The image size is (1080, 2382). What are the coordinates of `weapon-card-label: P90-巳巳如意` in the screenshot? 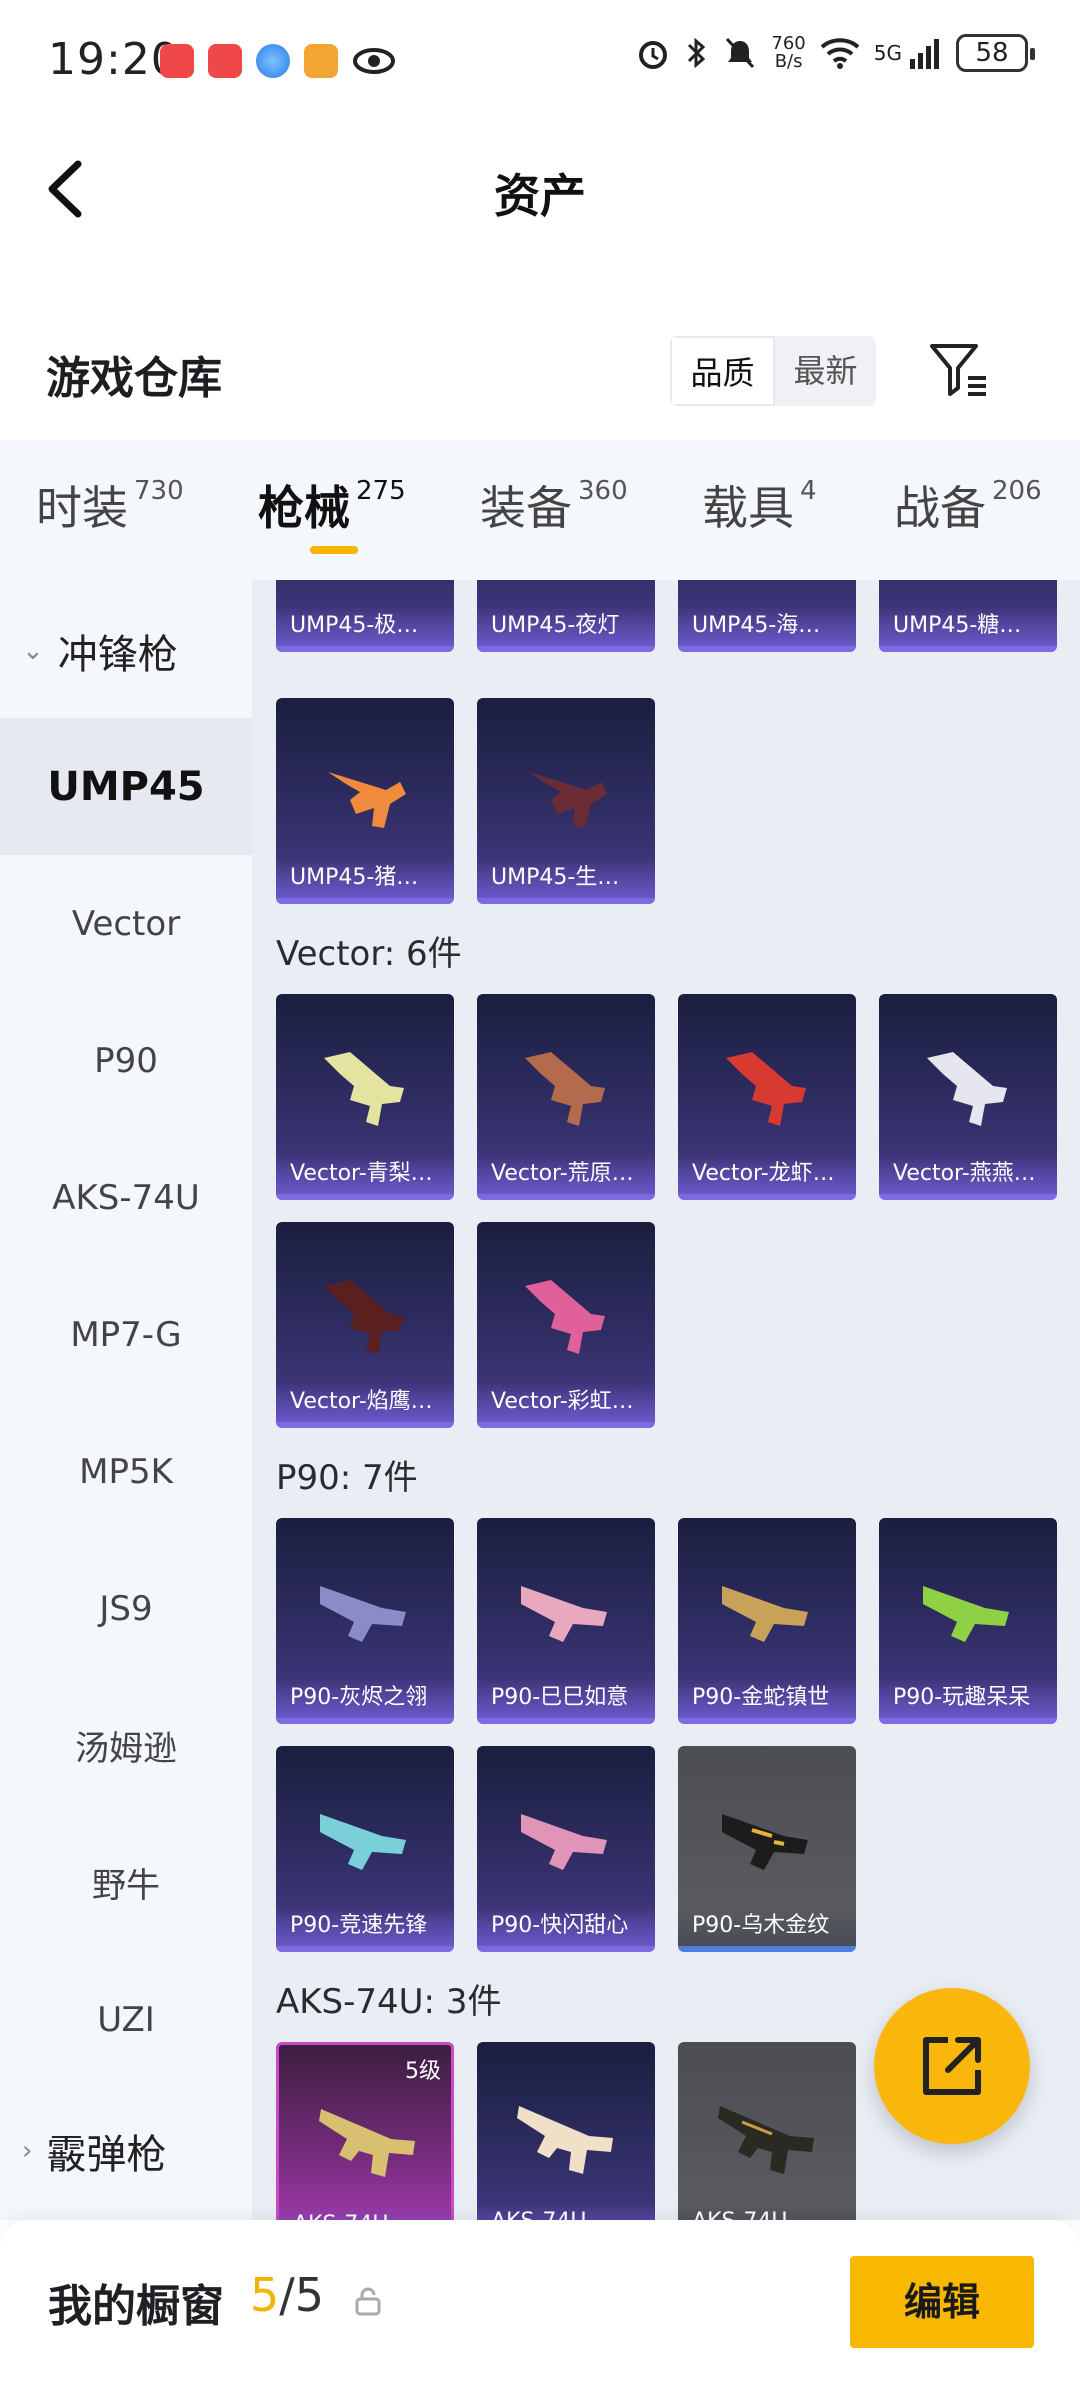 It's located at (566, 1698).